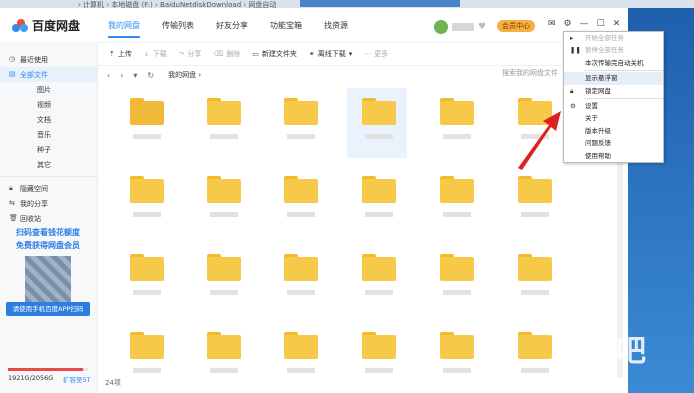 The width and height of the screenshot is (694, 393). I want to click on breadcrumb: 我的网盘 ›, so click(184, 75).